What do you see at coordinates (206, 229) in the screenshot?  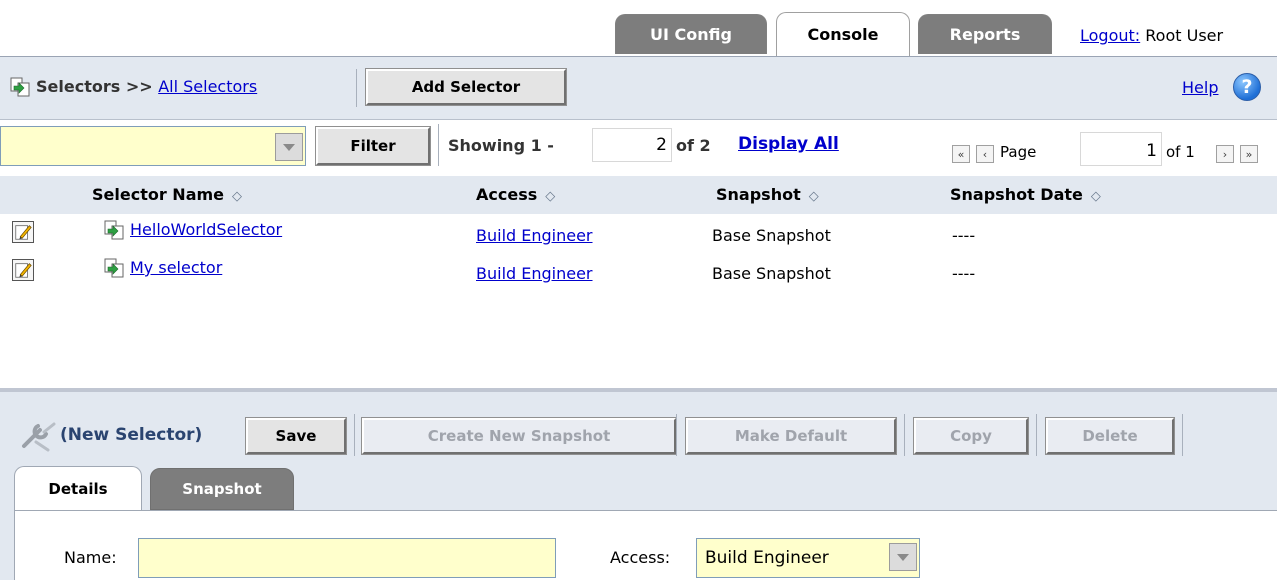 I see `selector-name-link: HelloWorldSelector` at bounding box center [206, 229].